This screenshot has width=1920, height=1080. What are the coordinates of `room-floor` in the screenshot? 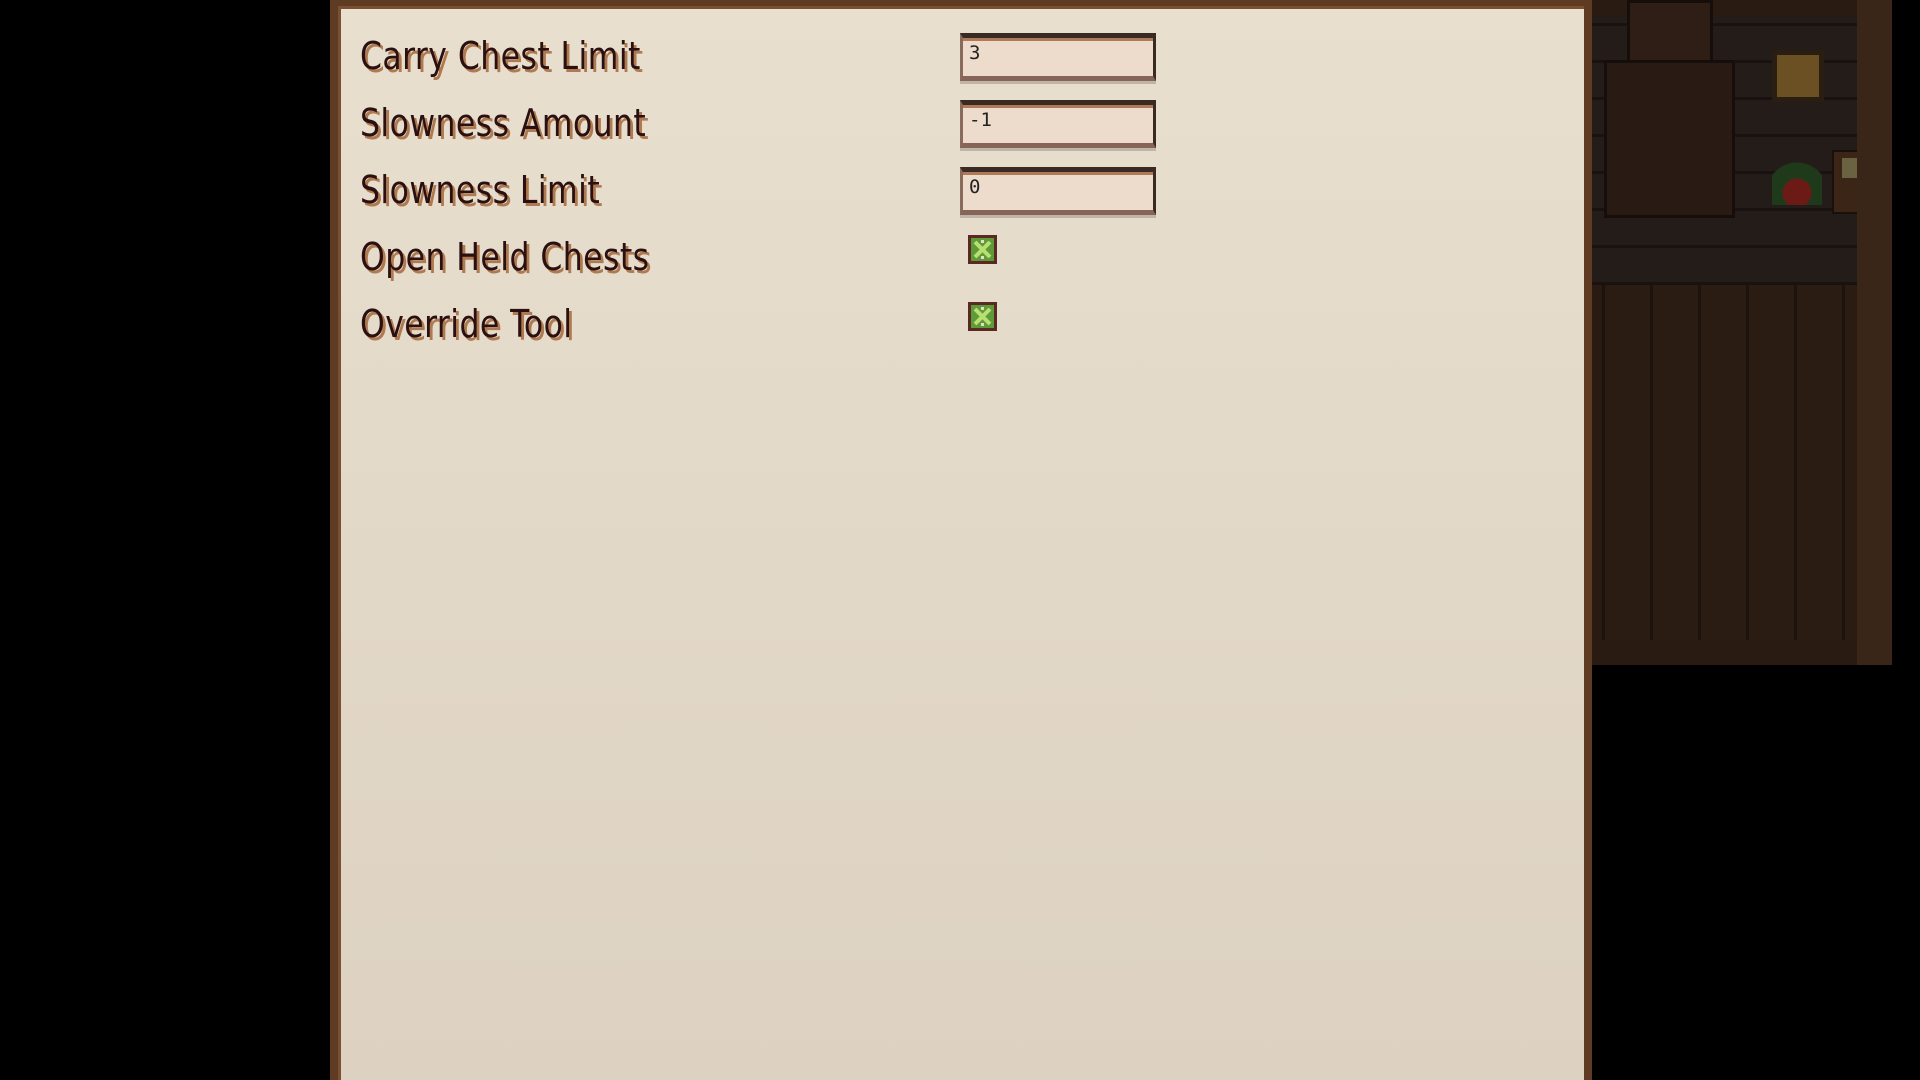 It's located at (1729, 462).